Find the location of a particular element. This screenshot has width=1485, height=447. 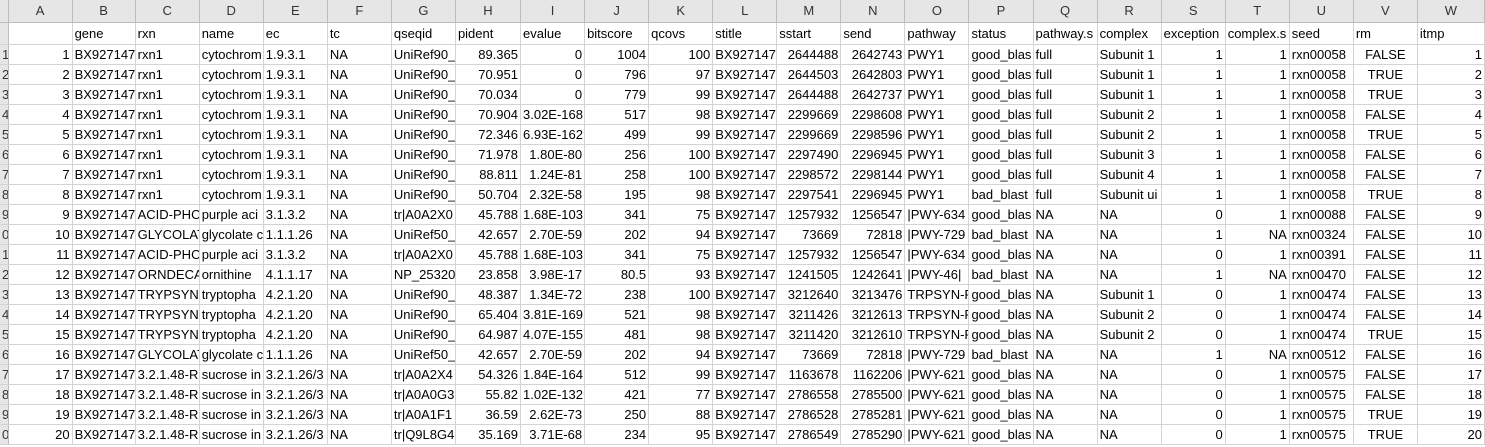

table-cell: 2786549 is located at coordinates (809, 434).